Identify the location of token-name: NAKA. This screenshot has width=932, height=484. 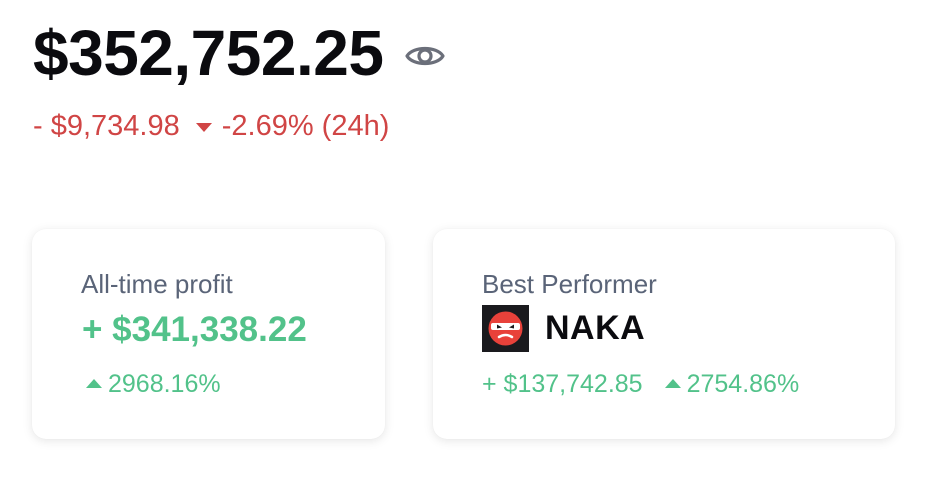
(595, 328).